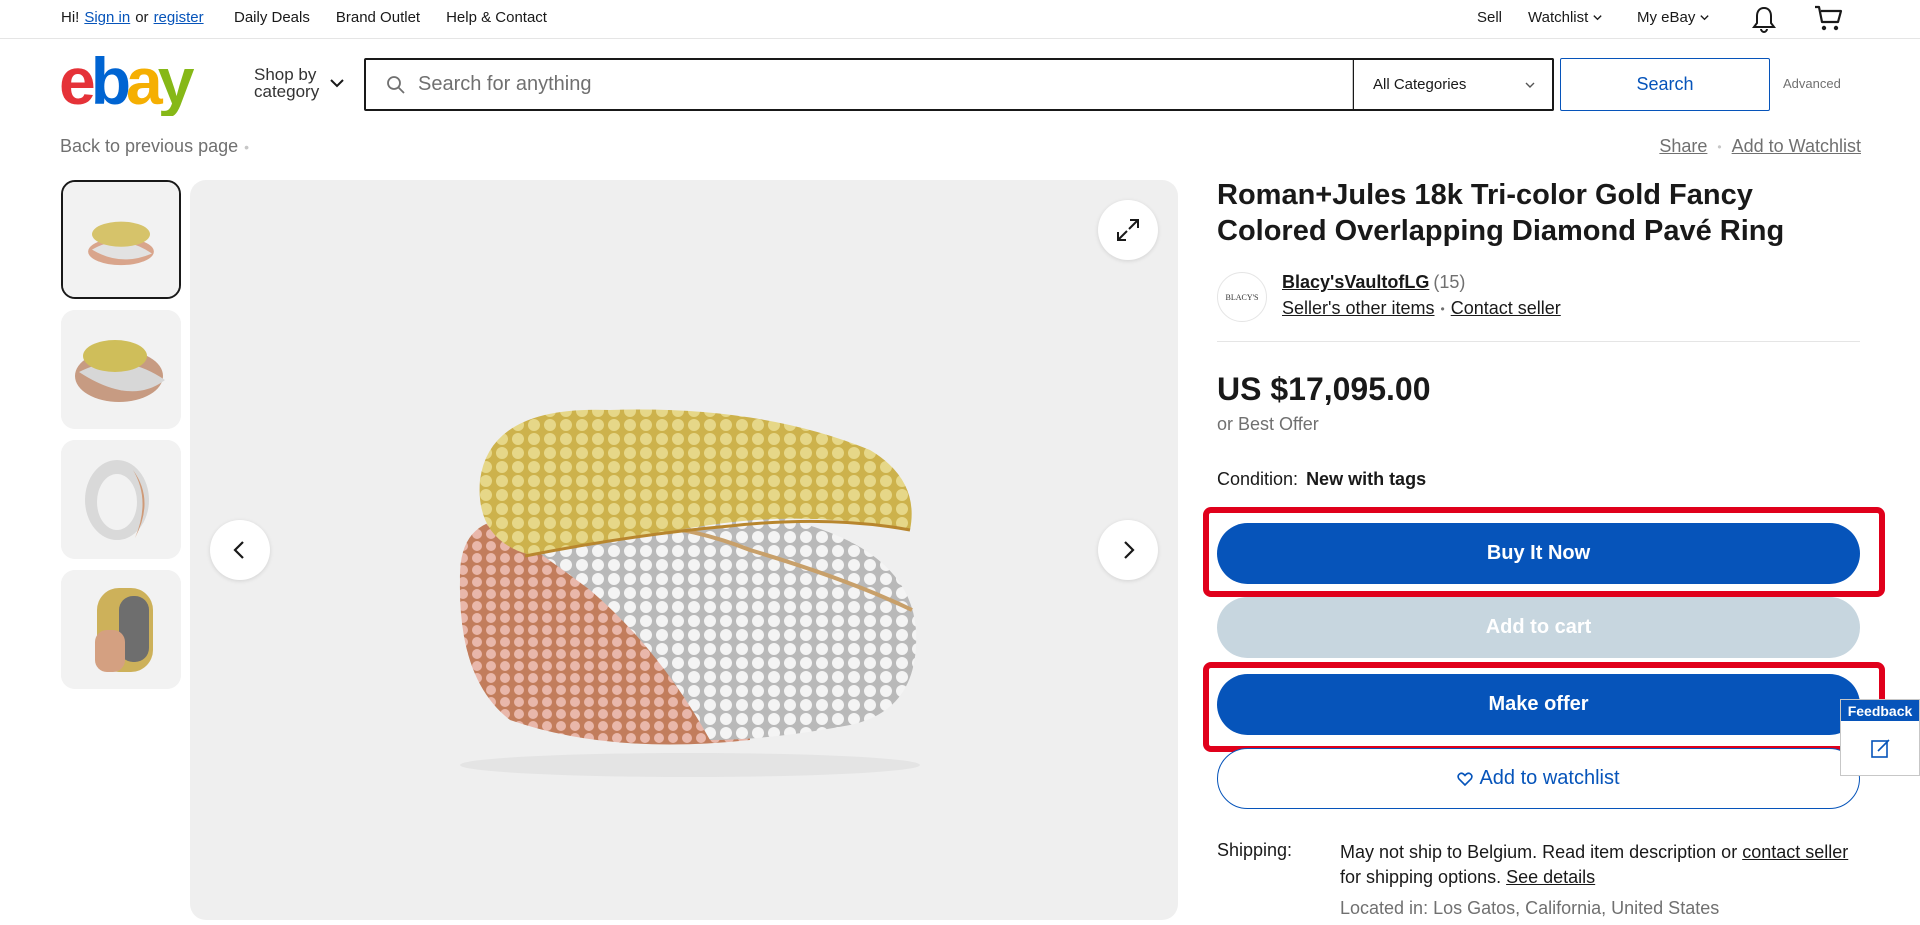  I want to click on search-bar, so click(859, 84).